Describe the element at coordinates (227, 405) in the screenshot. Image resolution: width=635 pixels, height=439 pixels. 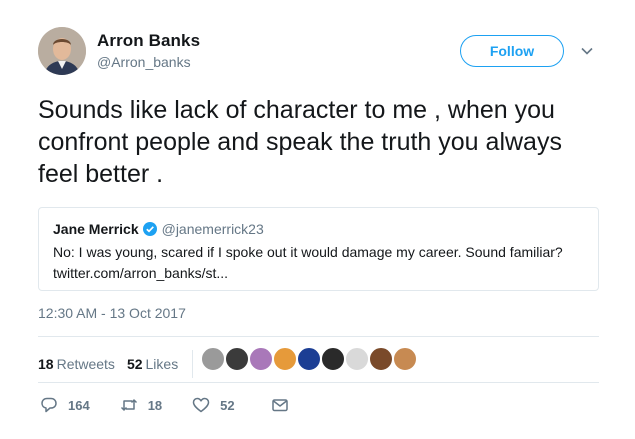
I see `like-count: 52` at that location.